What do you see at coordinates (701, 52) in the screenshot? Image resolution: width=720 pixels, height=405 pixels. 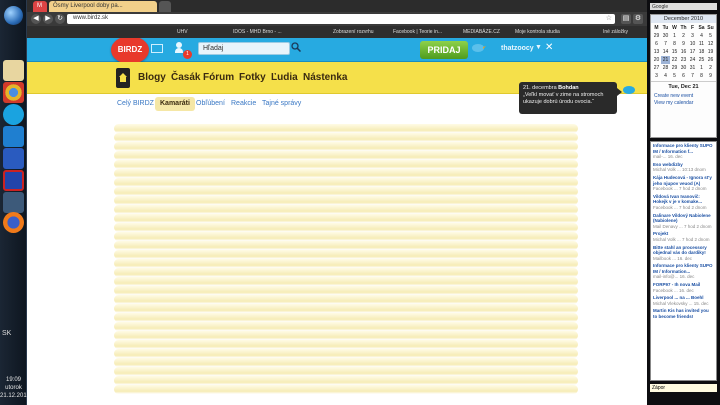 I see `calendar-day: 18` at bounding box center [701, 52].